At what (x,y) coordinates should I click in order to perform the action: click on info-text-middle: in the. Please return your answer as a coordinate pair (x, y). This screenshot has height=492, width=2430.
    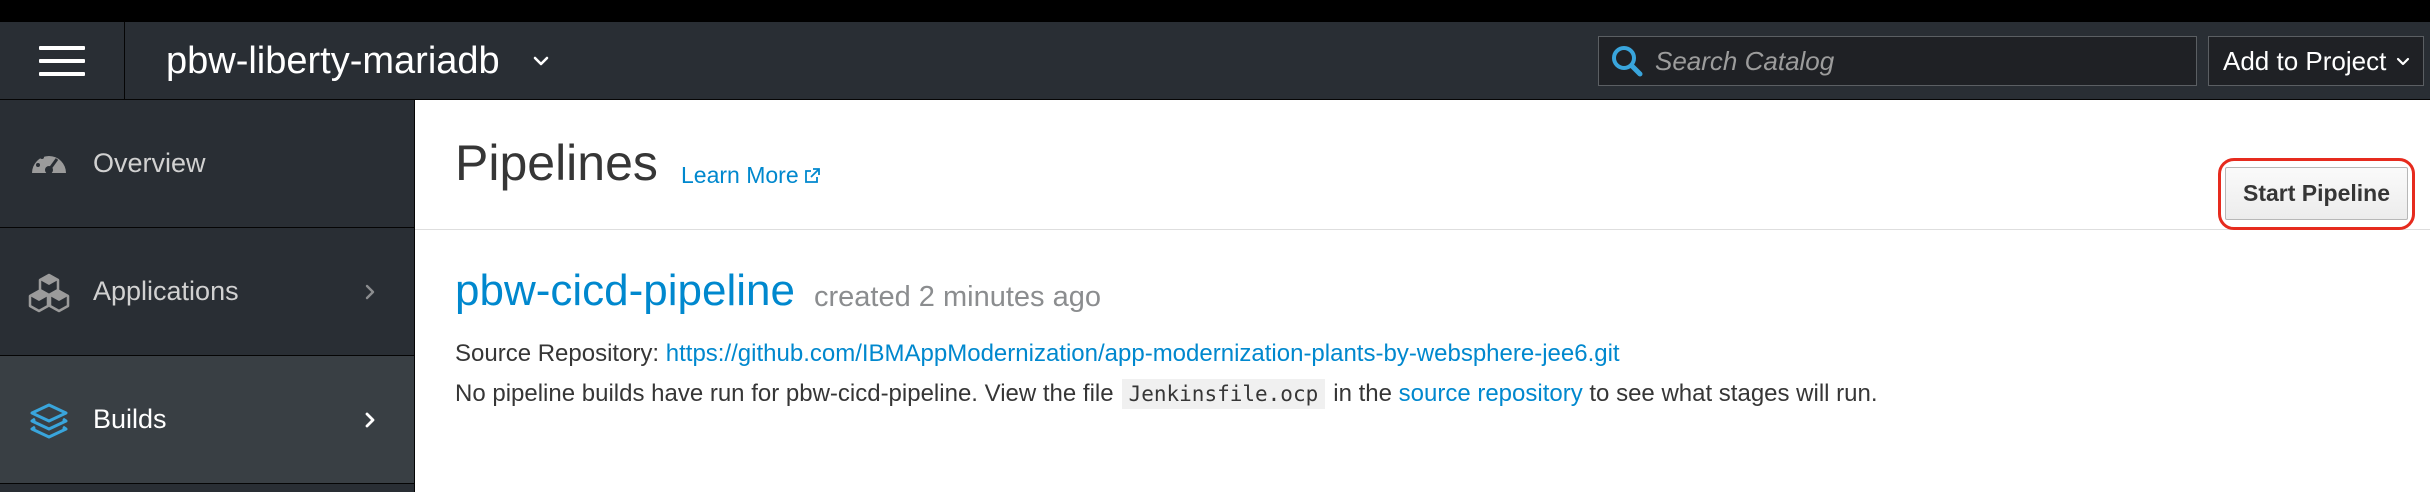
    Looking at the image, I should click on (1362, 393).